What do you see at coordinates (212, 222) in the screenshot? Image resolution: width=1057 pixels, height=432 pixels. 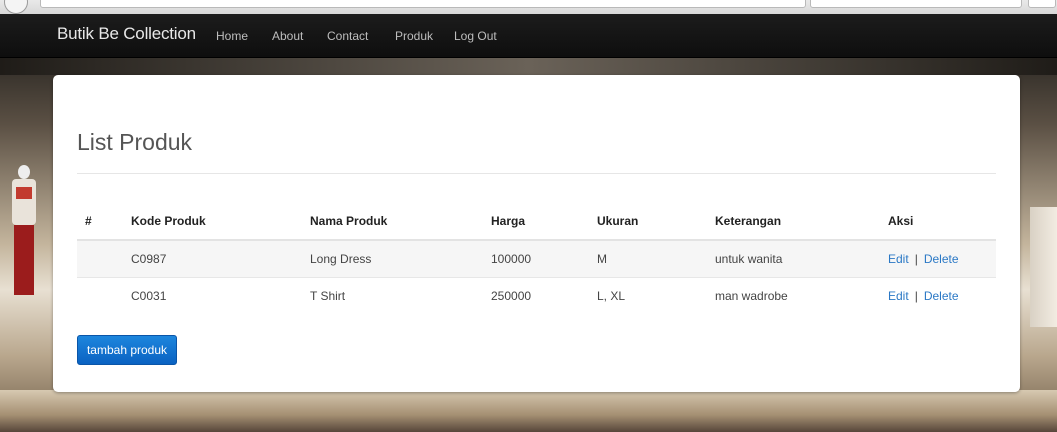 I see `header-kode-produk: Kode Produk` at bounding box center [212, 222].